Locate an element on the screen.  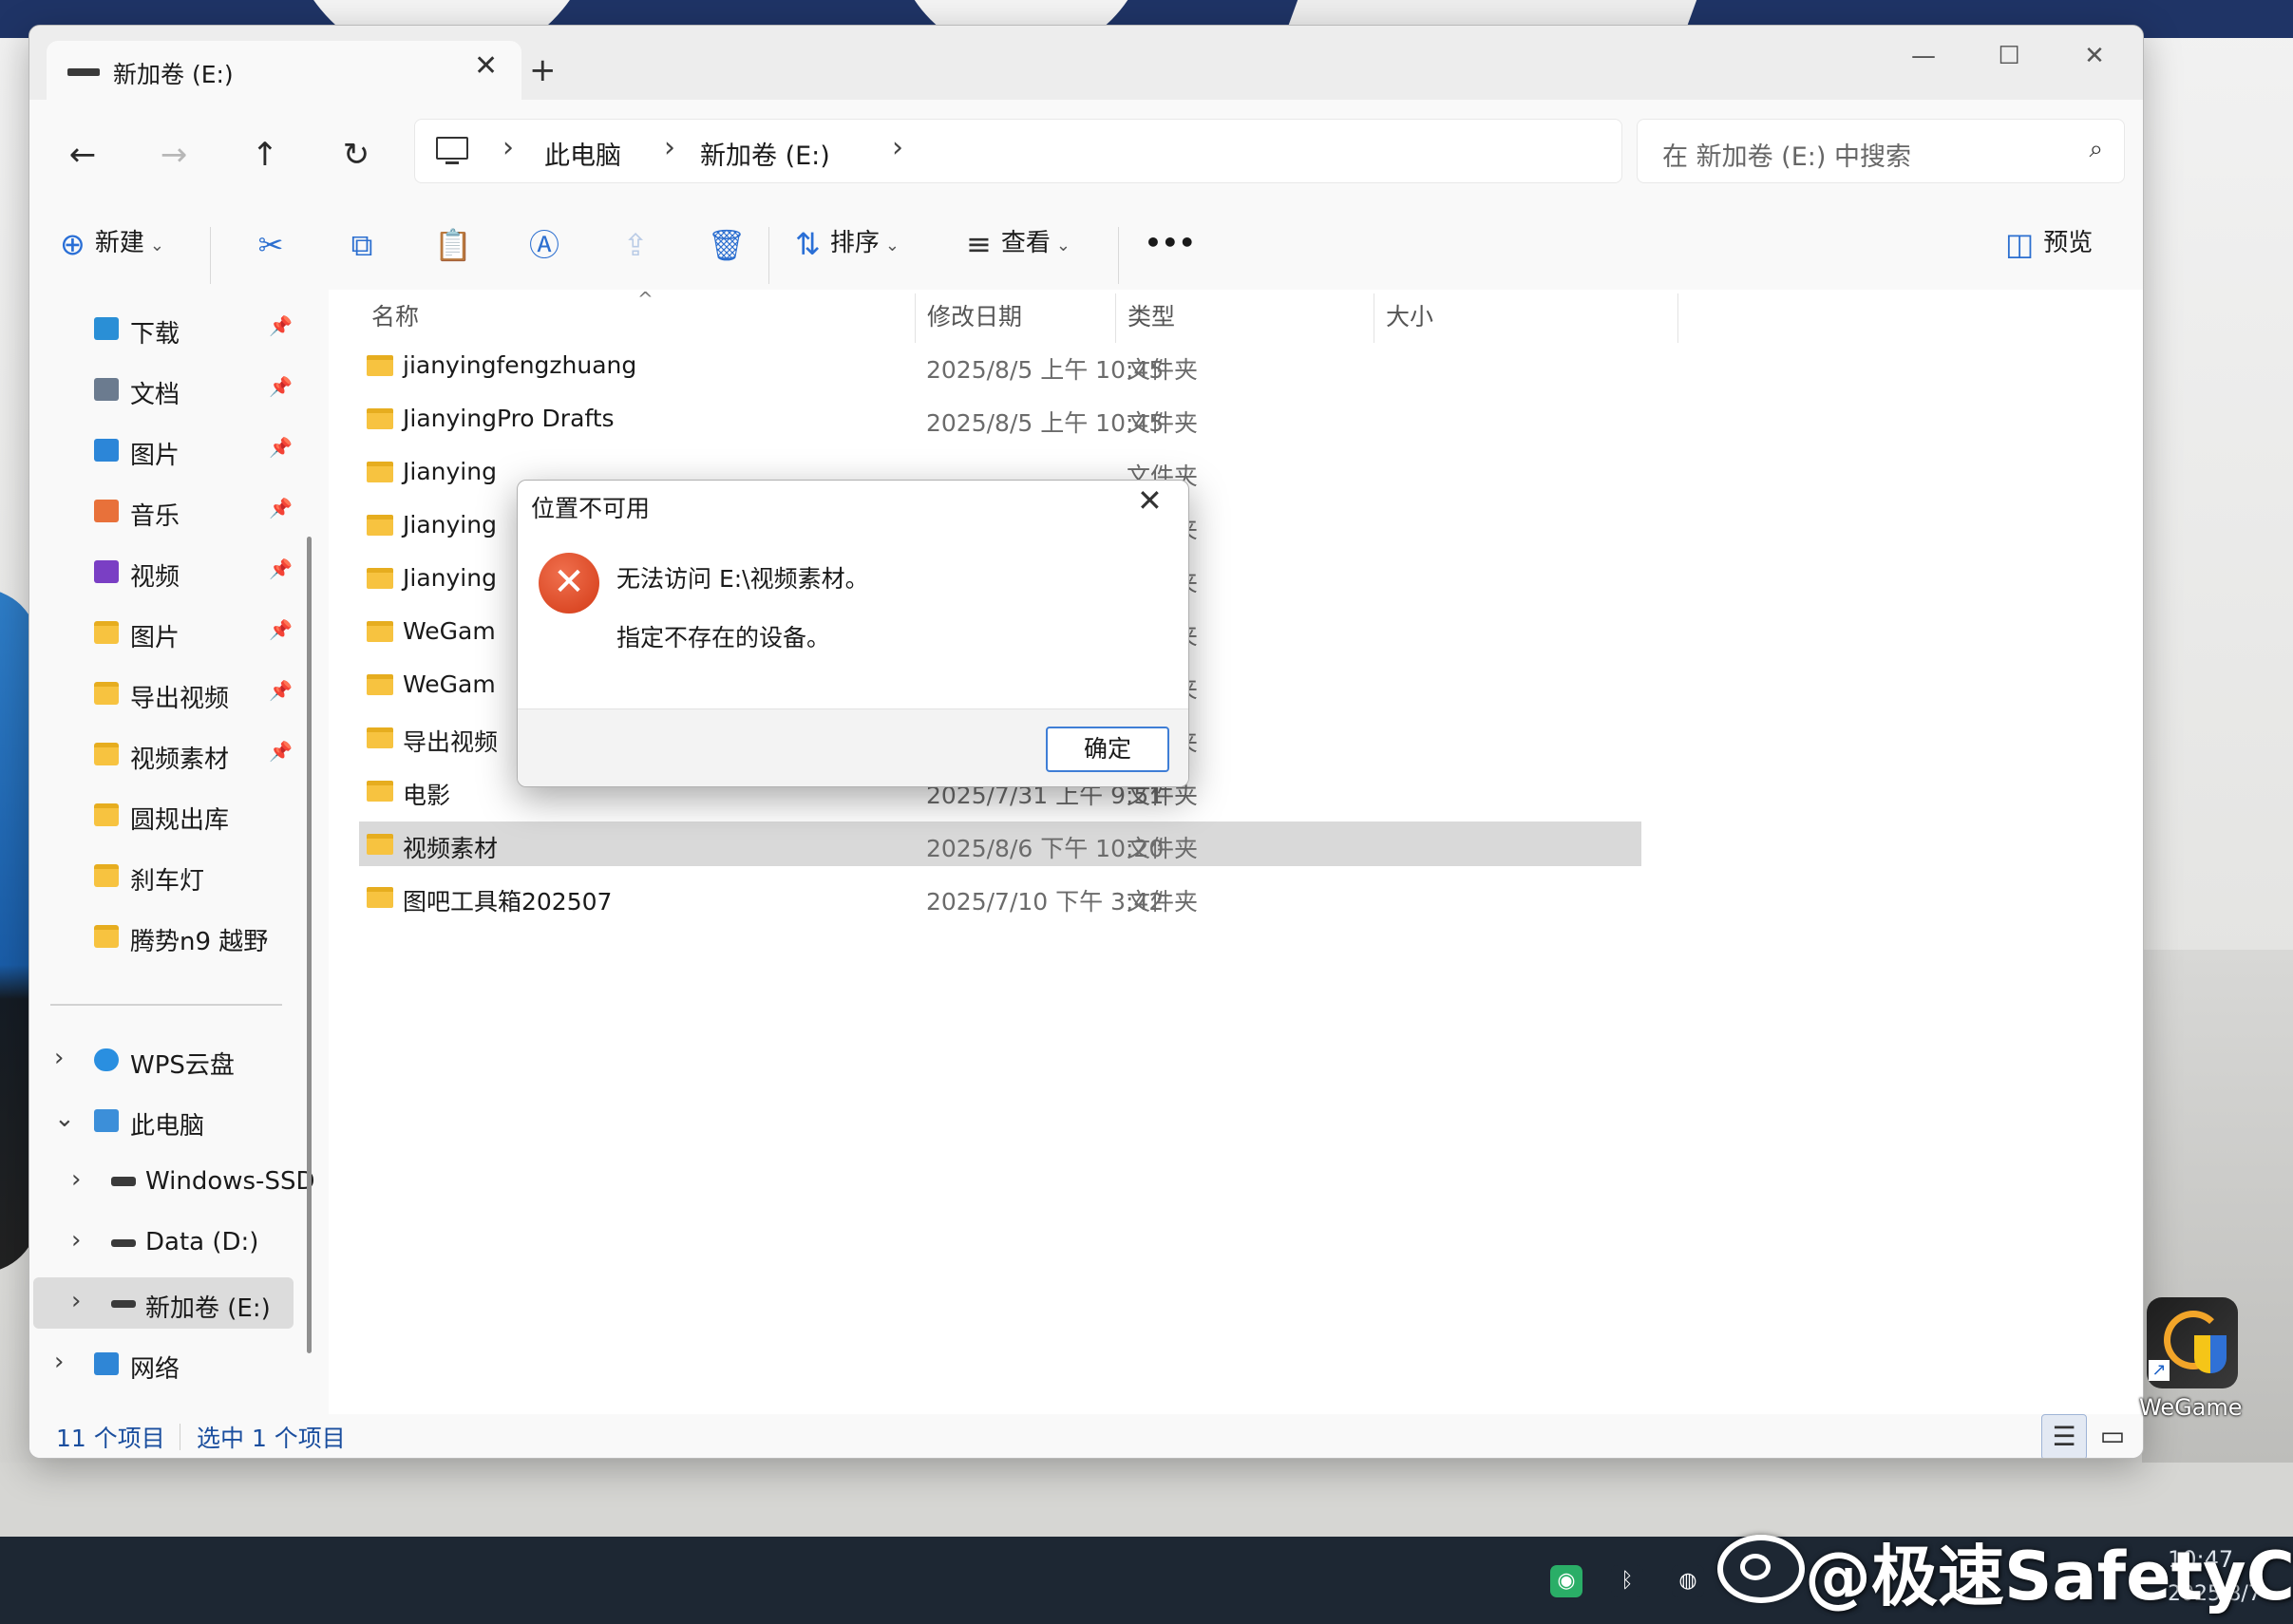
wechat-icon: ◉ is located at coordinates (1566, 1581).